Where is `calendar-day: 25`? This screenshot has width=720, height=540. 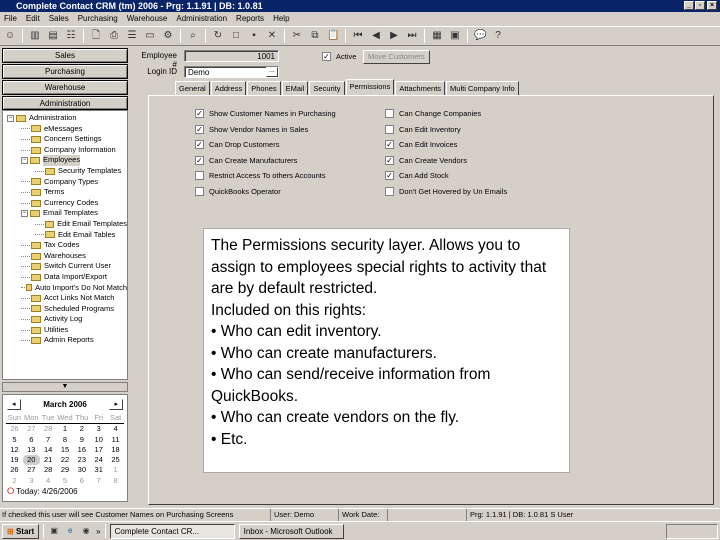 calendar-day: 25 is located at coordinates (115, 460).